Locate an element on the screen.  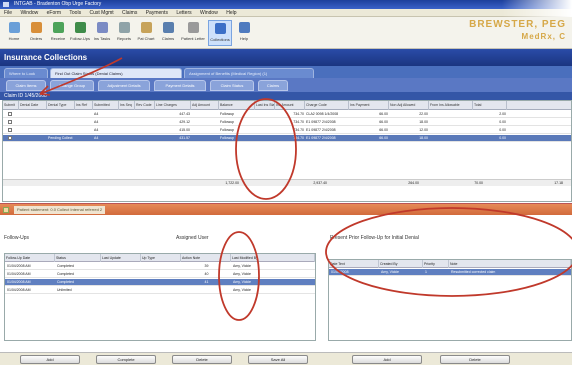
followups-column-header: Follow-Up Date is located at coordinates (30, 258).